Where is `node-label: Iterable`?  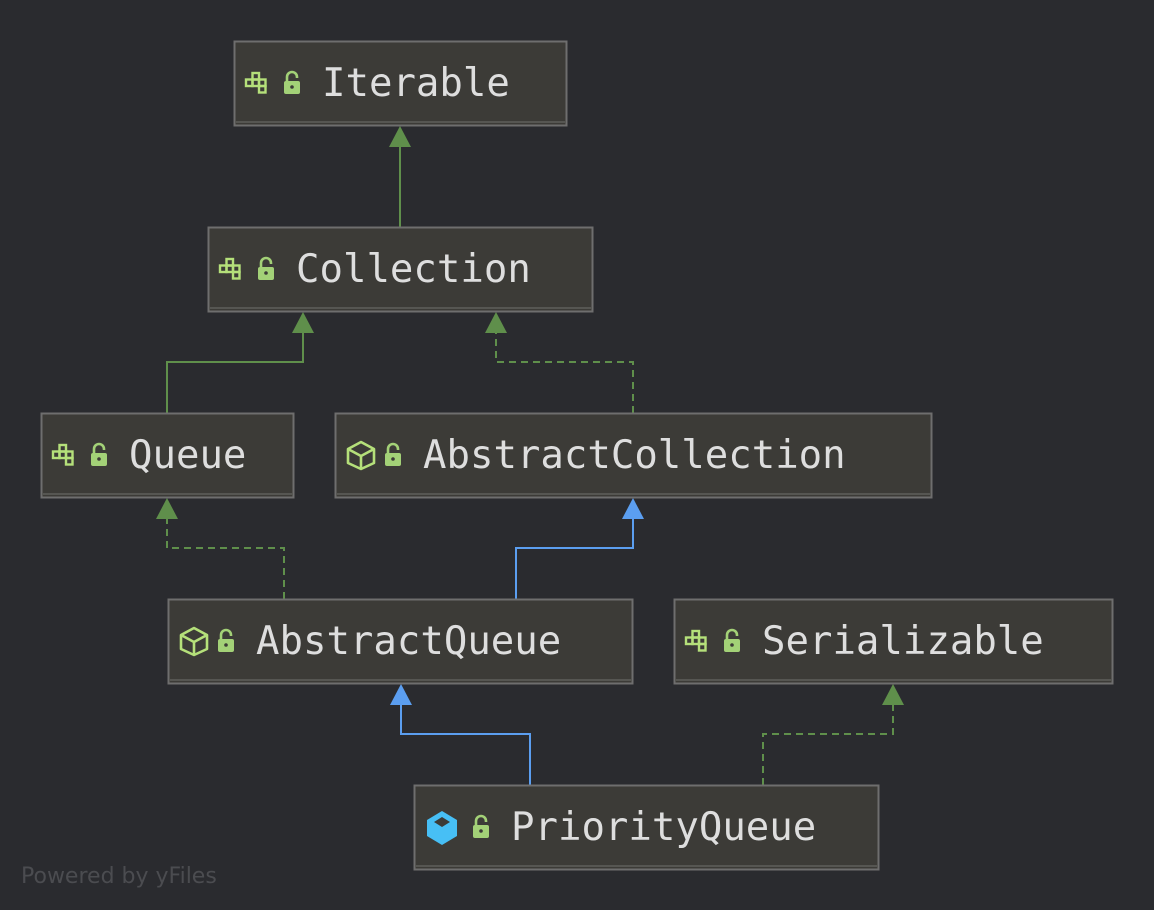
node-label: Iterable is located at coordinates (416, 83).